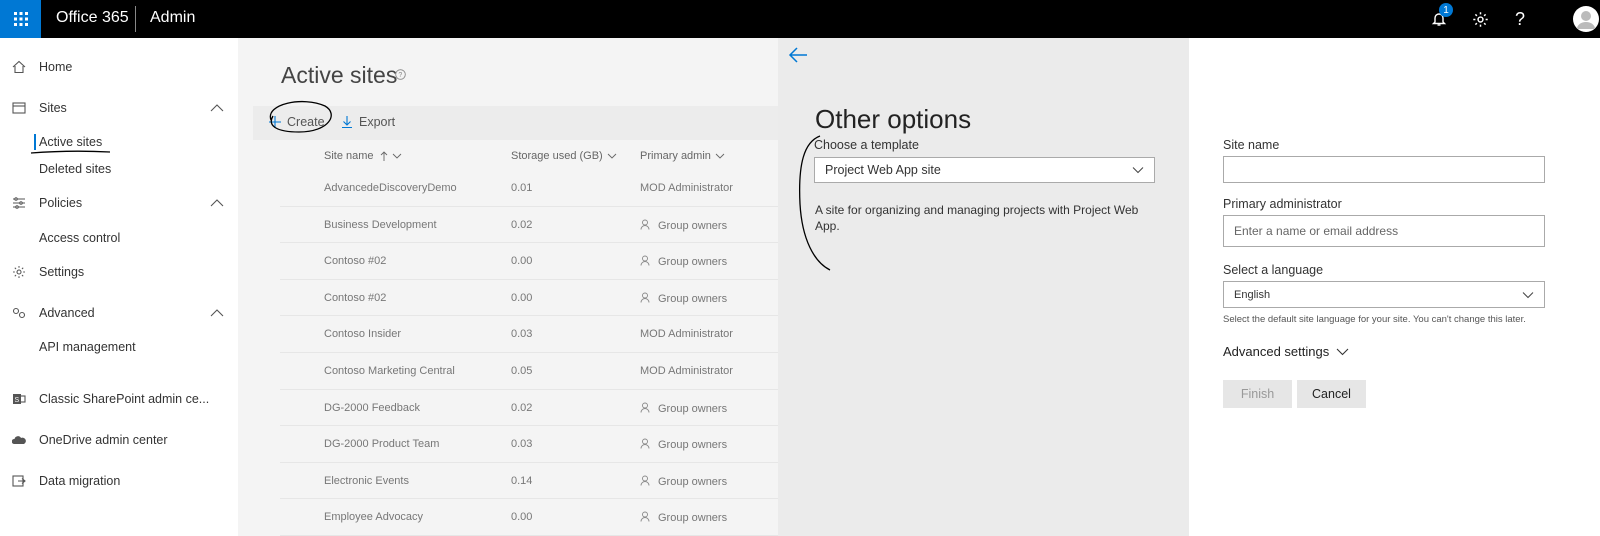 This screenshot has width=1600, height=536. I want to click on site-name-cell: Contoso Insider, so click(363, 334).